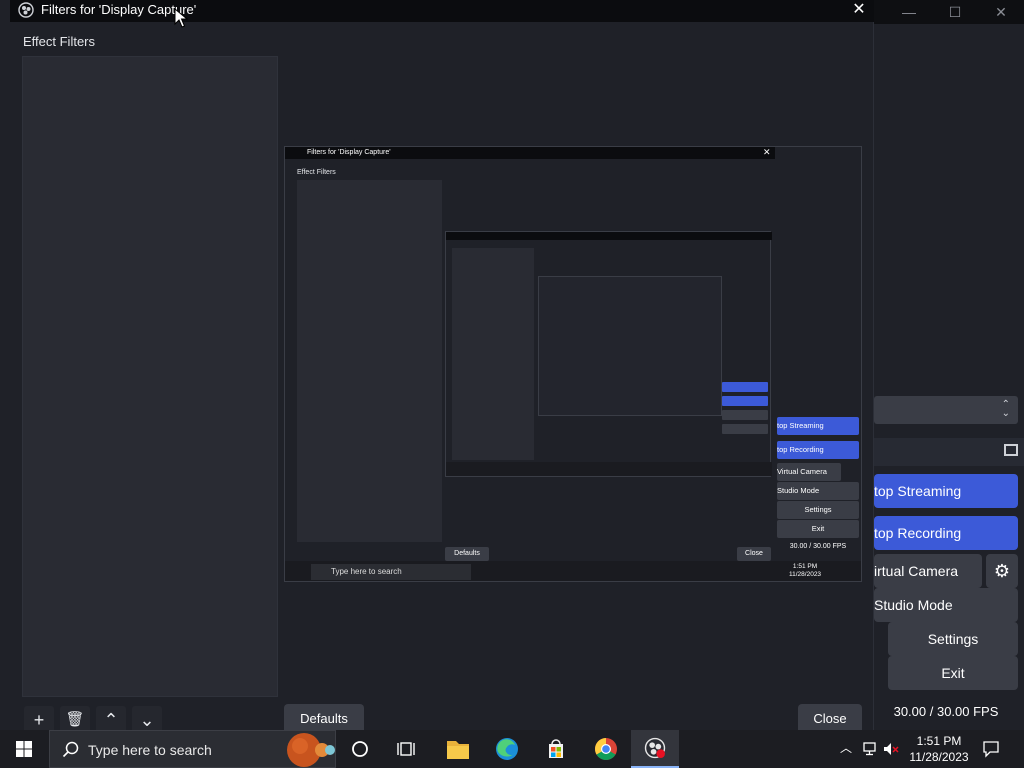  What do you see at coordinates (311, 750) in the screenshot?
I see `search-highlight-icon` at bounding box center [311, 750].